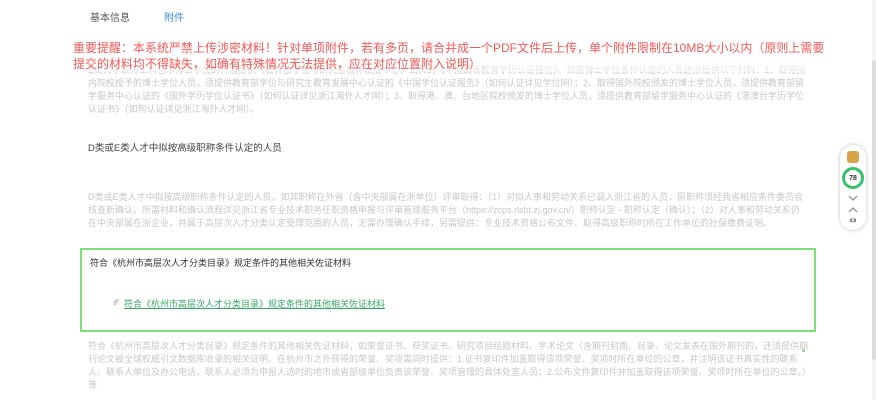 The image size is (876, 400). Describe the element at coordinates (438, 16) in the screenshot. I see `tab-bar: 基本信息 附件` at that location.